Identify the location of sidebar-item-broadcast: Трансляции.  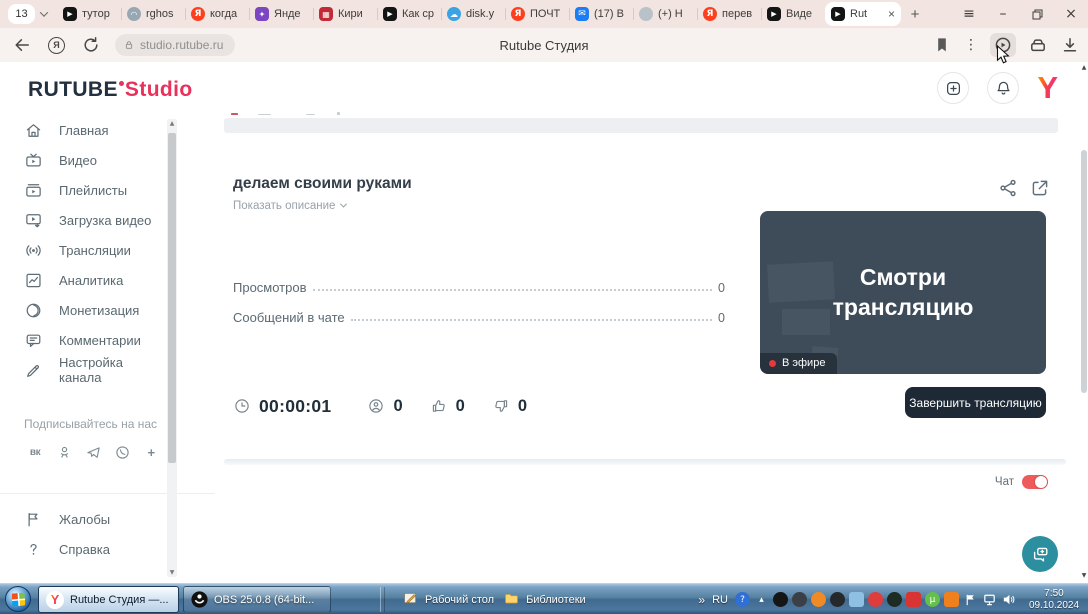
(94, 250).